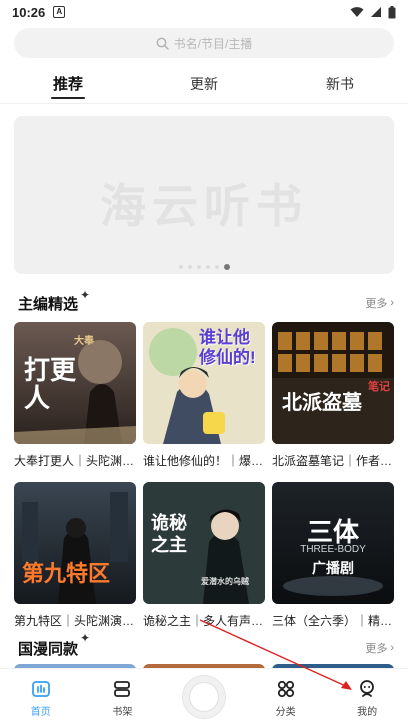 The height and width of the screenshot is (725, 408). I want to click on play-icon, so click(203, 697).